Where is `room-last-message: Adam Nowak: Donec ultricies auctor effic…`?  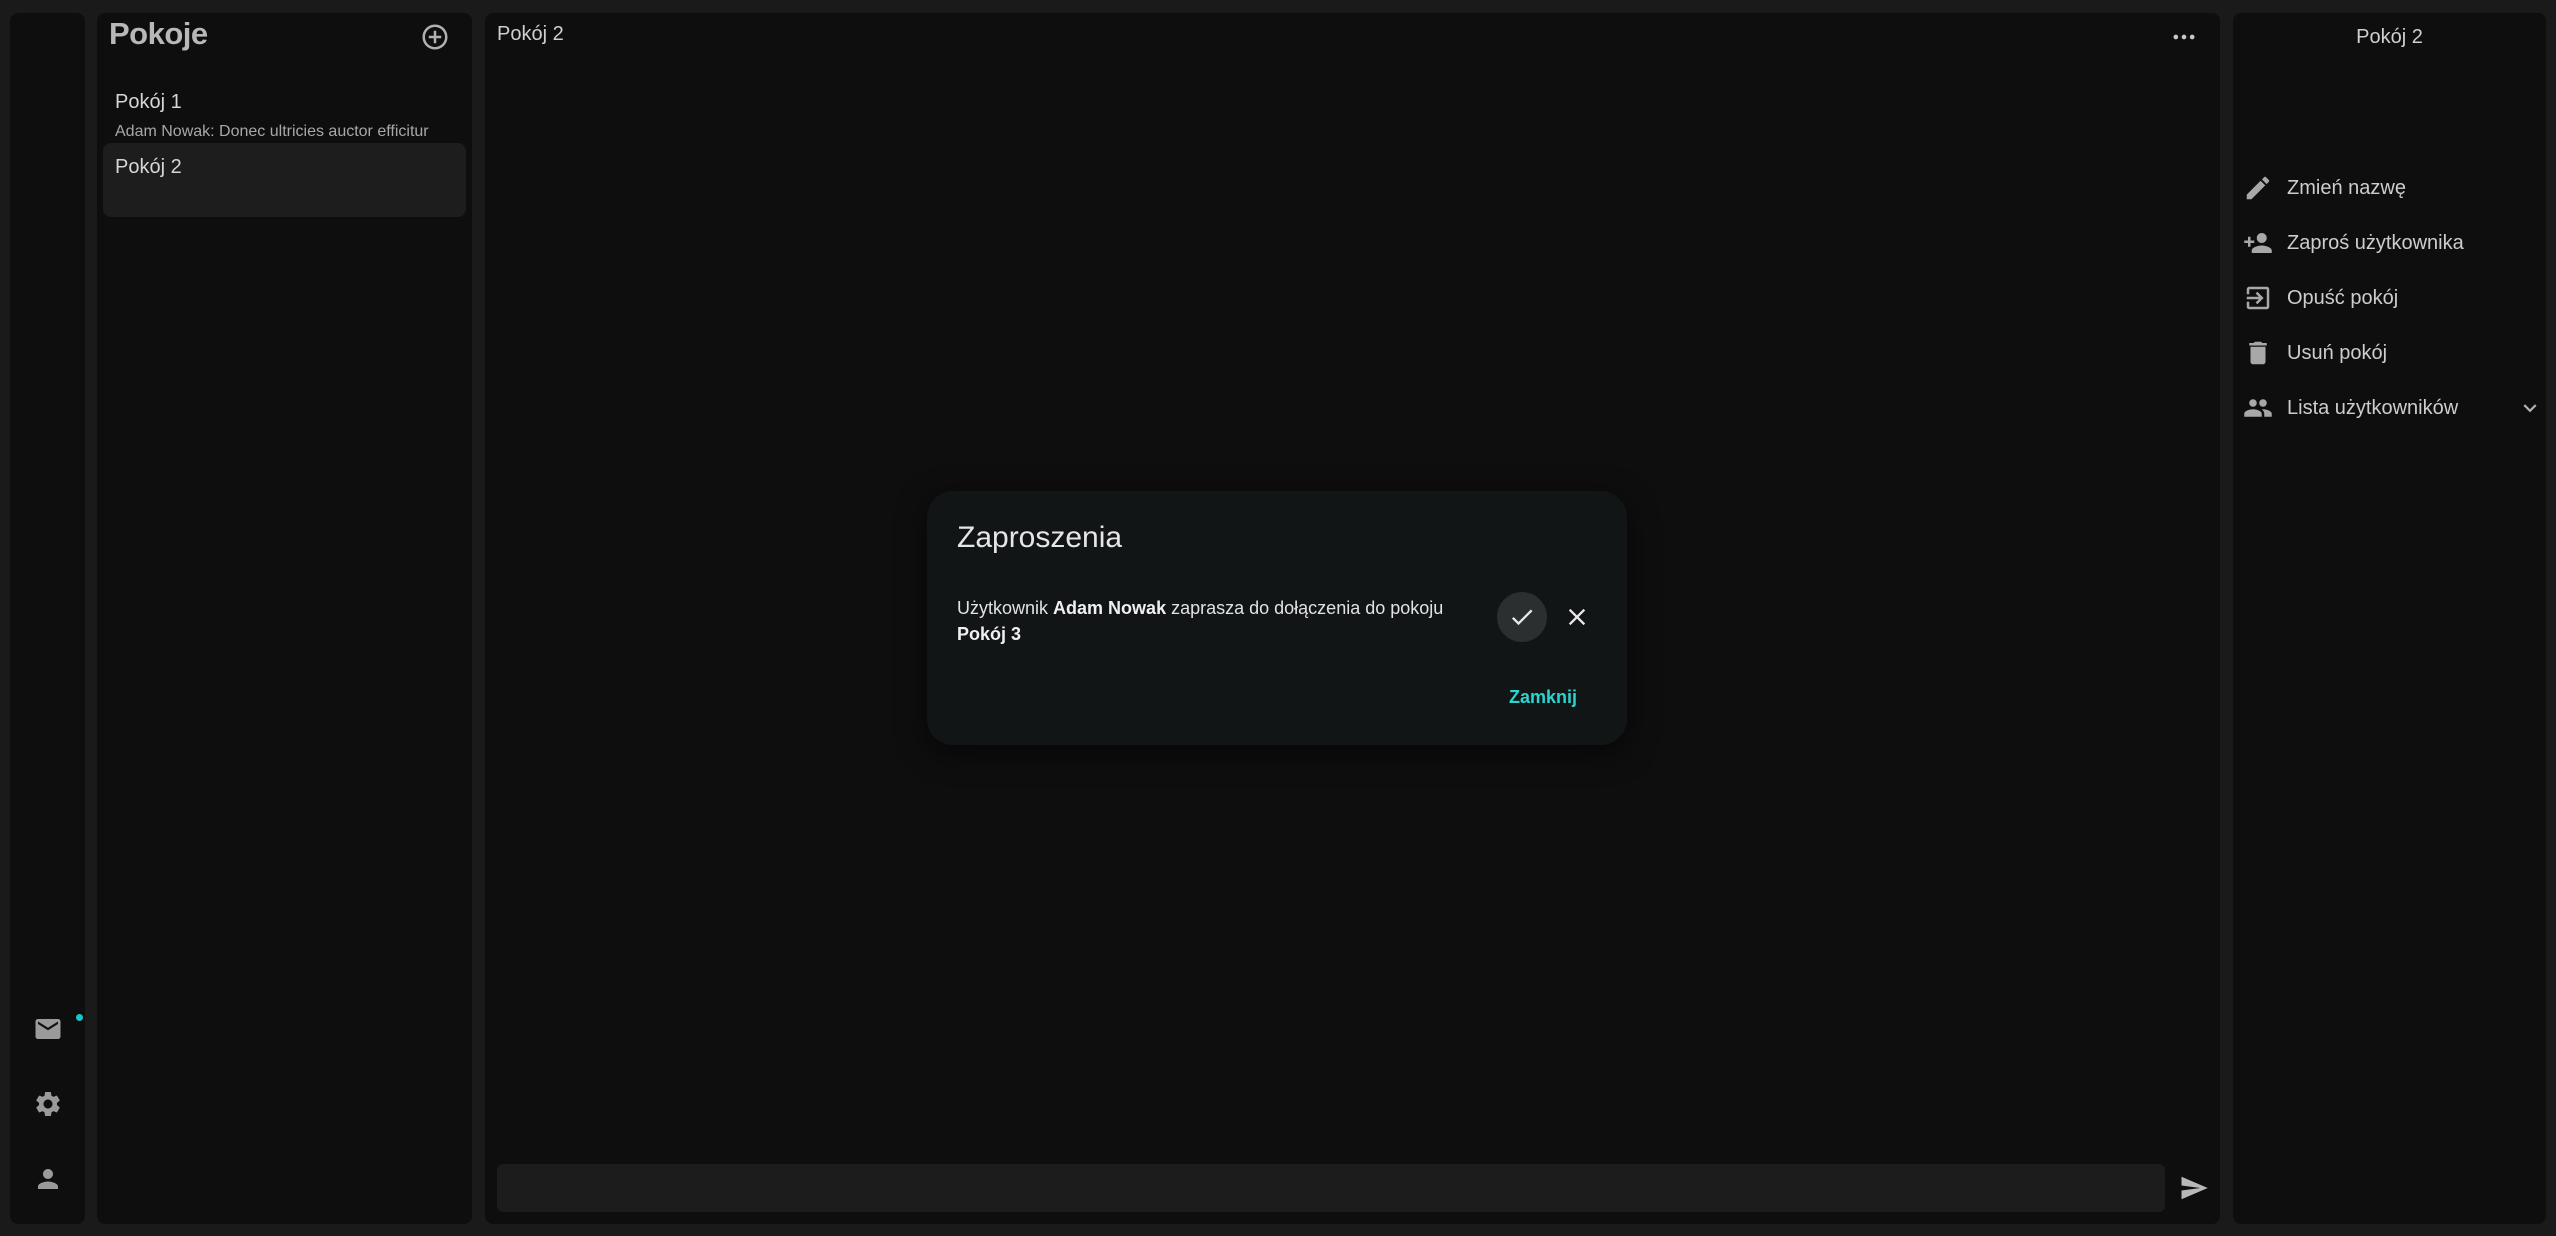 room-last-message: Adam Nowak: Donec ultricies auctor effic… is located at coordinates (272, 131).